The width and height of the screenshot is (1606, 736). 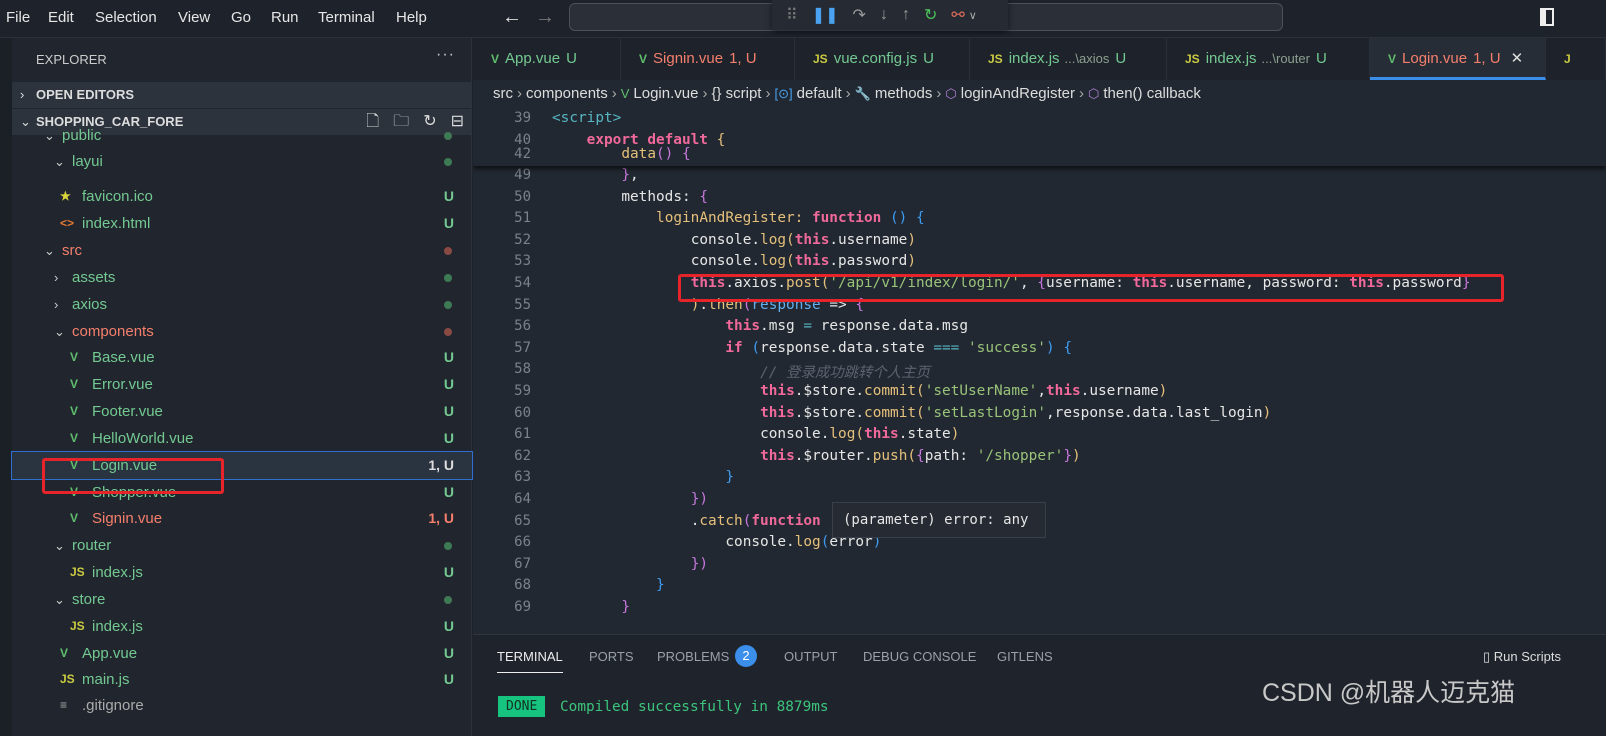 I want to click on breadcrumb-item: then() callback, so click(x=1152, y=93).